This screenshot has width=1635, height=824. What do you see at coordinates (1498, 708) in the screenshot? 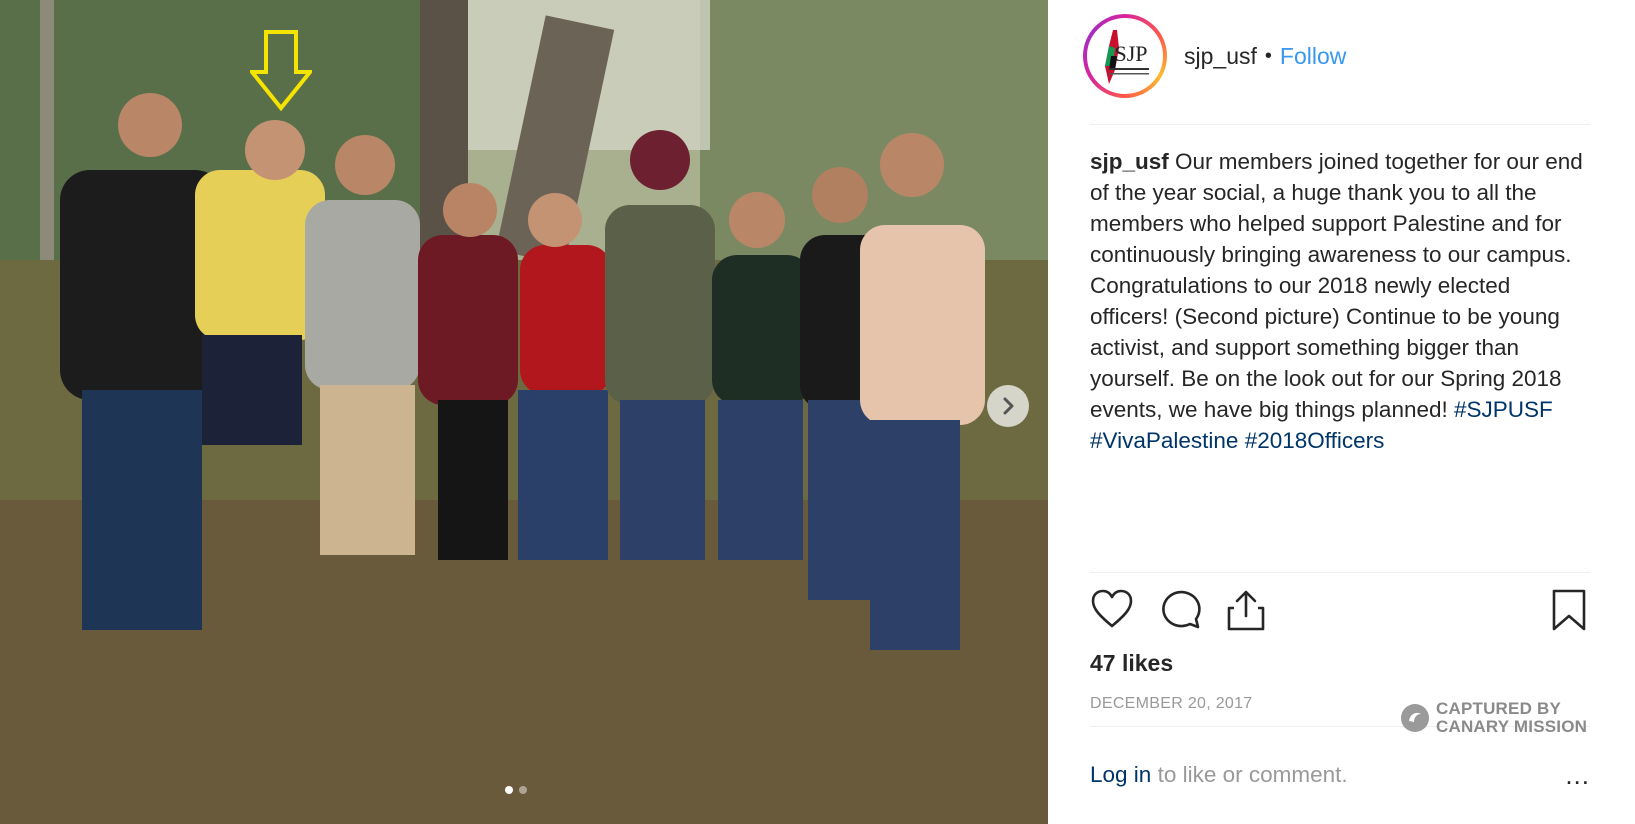
I see `watermark-line1: CAPTURED BY` at bounding box center [1498, 708].